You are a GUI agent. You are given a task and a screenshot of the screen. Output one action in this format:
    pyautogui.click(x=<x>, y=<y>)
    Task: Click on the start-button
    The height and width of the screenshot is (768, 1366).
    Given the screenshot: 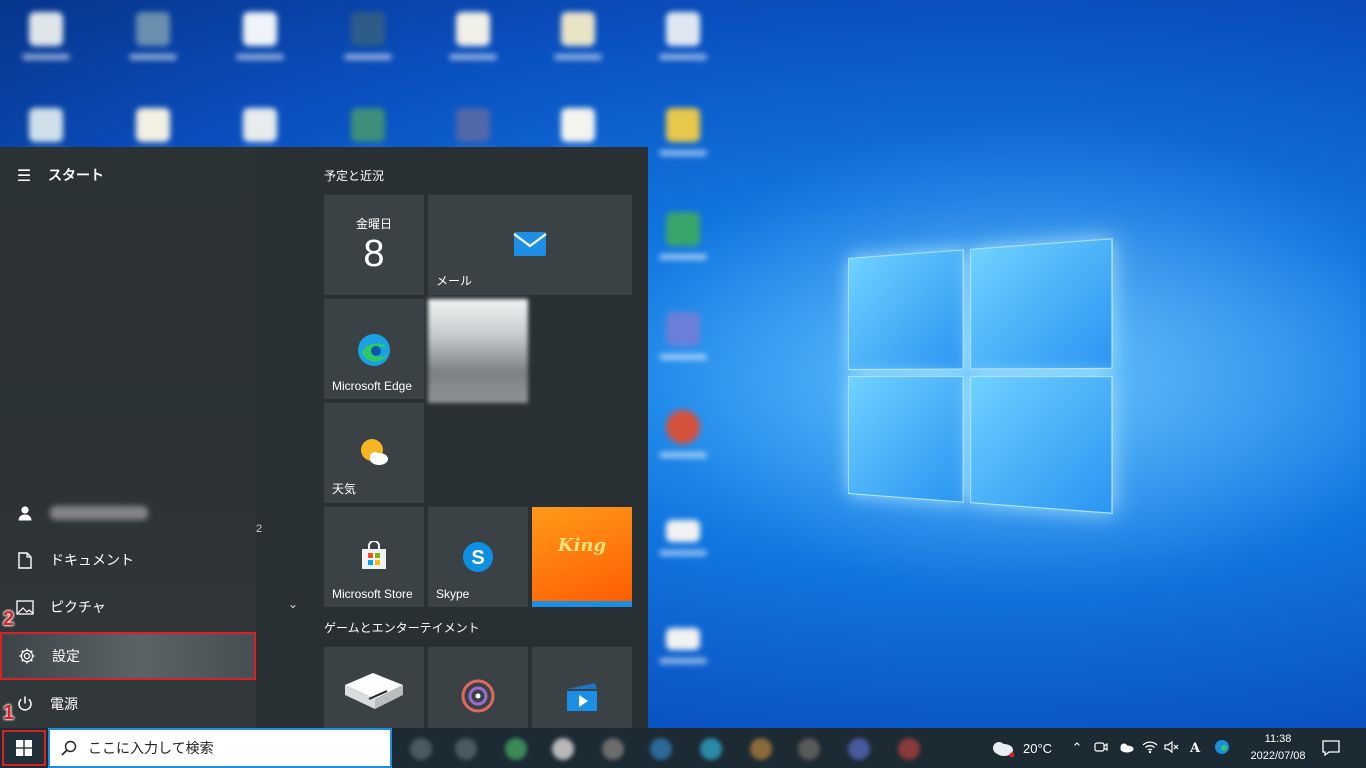 What is the action you would take?
    pyautogui.click(x=24, y=748)
    